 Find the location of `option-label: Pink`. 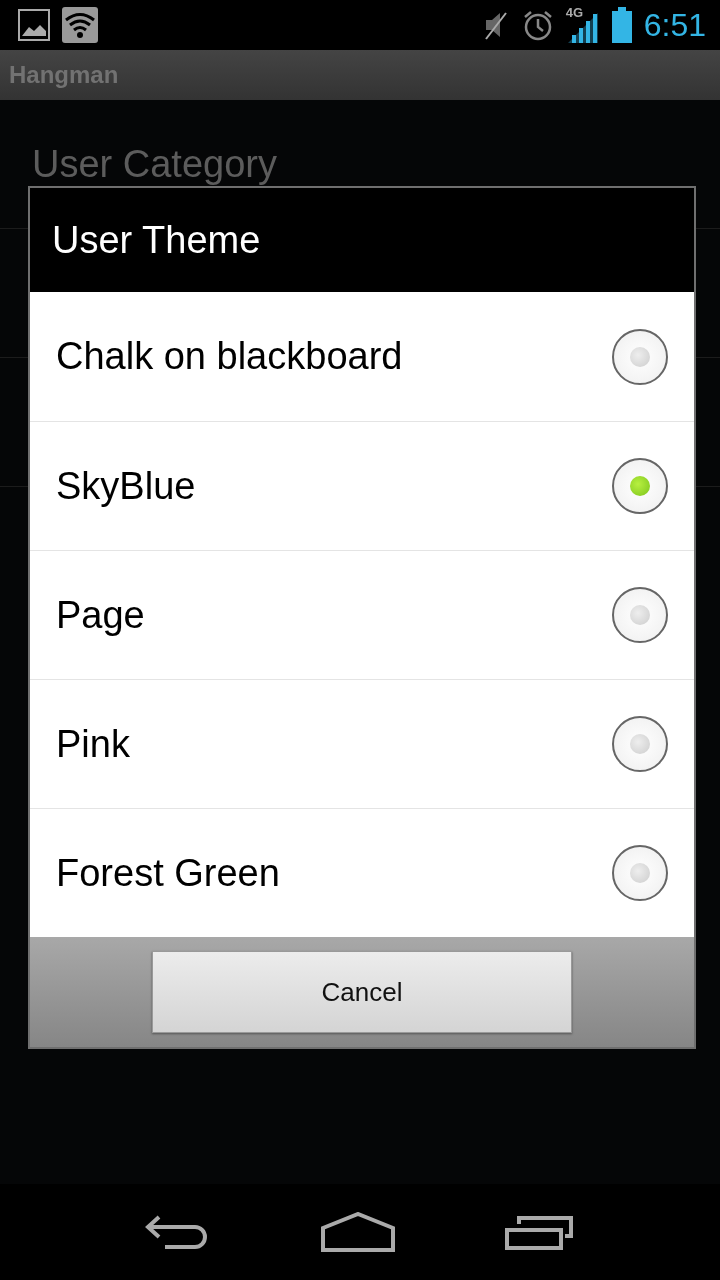

option-label: Pink is located at coordinates (93, 744).